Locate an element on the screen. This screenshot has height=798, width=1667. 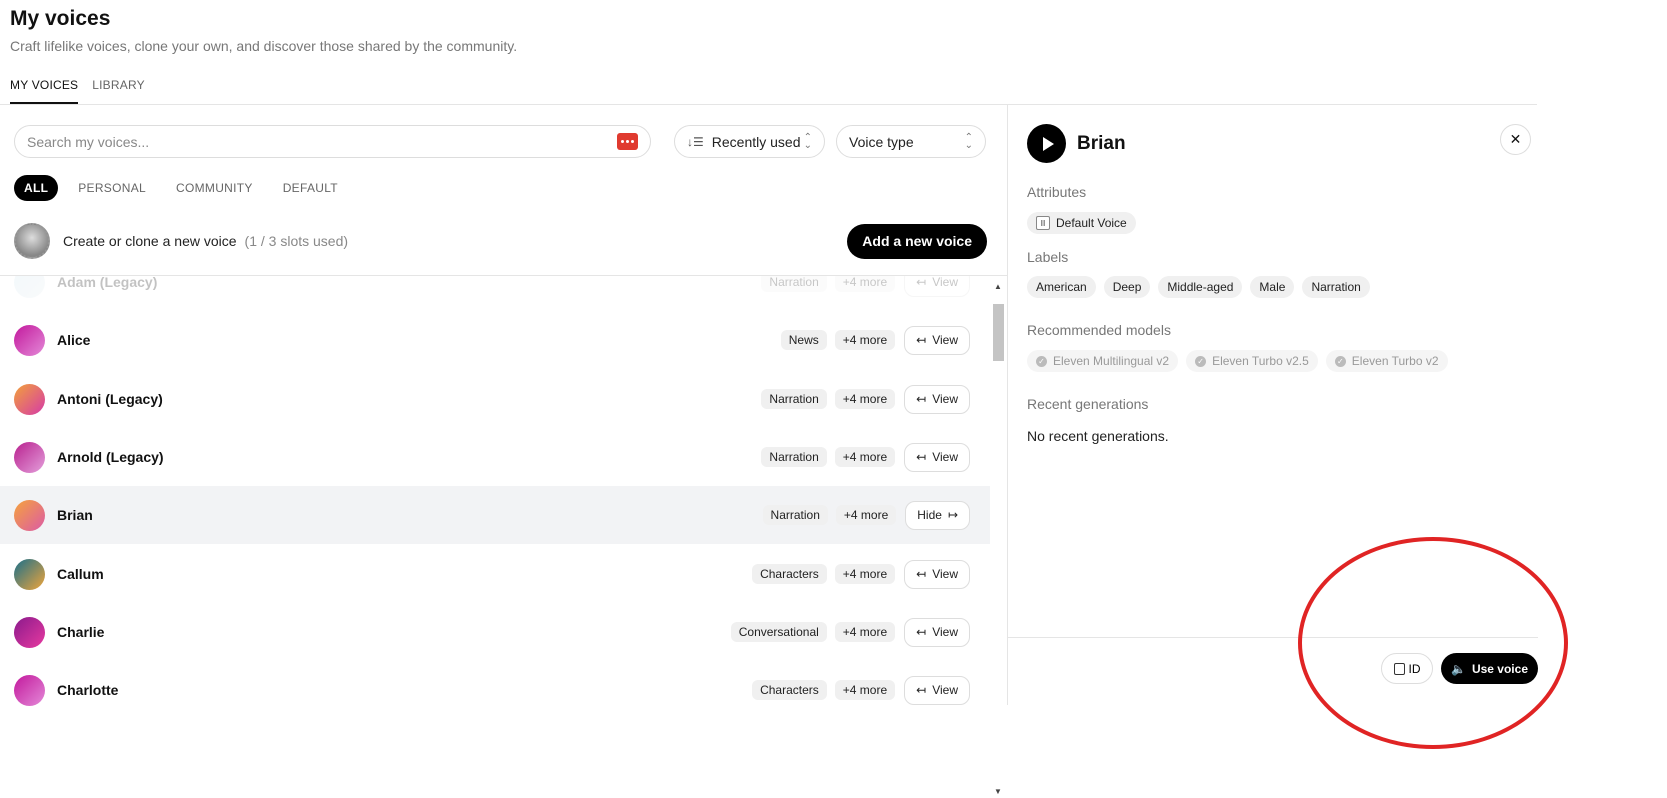
sort-icon: ↓☰ is located at coordinates (695, 141).